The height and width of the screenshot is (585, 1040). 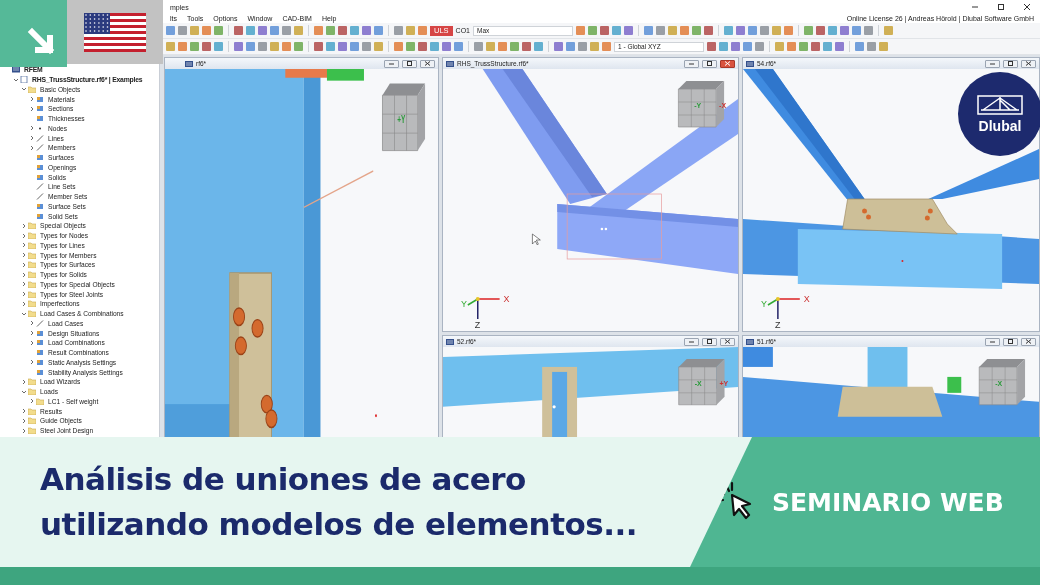 What do you see at coordinates (115, 32) in the screenshot?
I see `flag-icon` at bounding box center [115, 32].